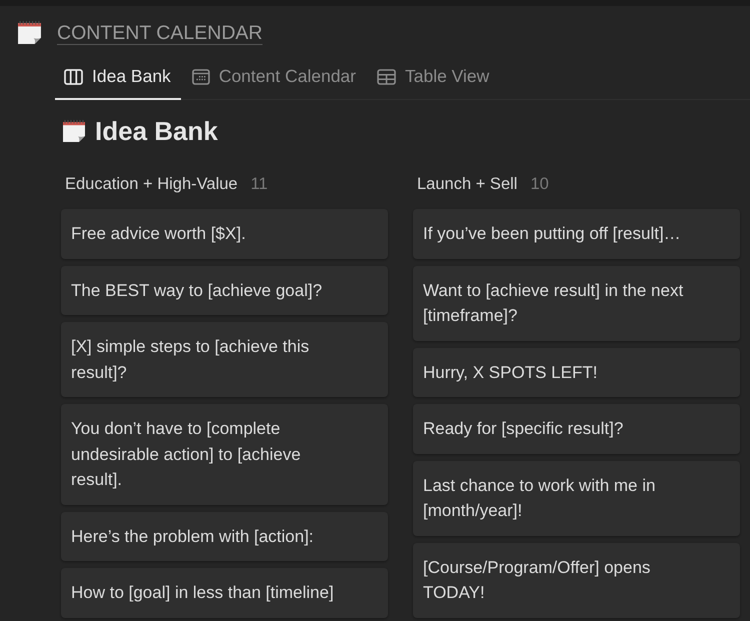 This screenshot has width=750, height=621. I want to click on idea-card: Ready for [specific result]?, so click(576, 429).